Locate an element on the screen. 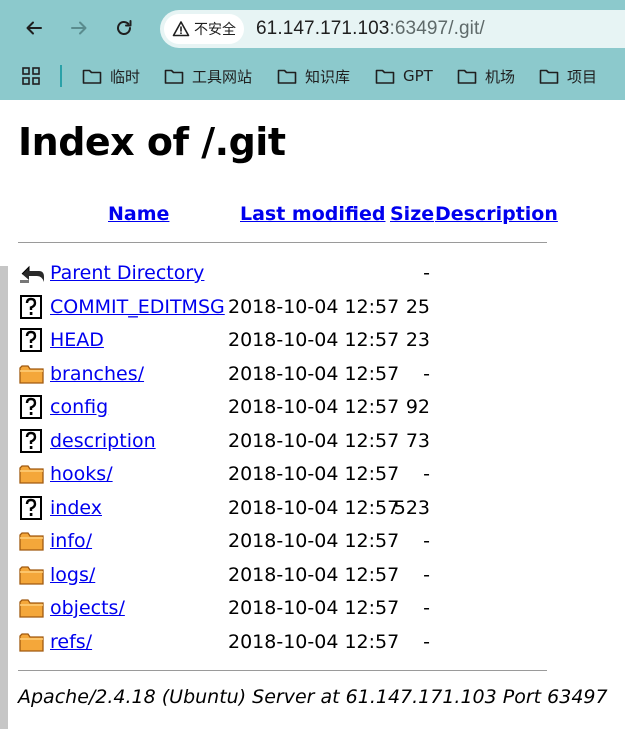 The height and width of the screenshot is (729, 625). arrow-right-icon is located at coordinates (79, 28).